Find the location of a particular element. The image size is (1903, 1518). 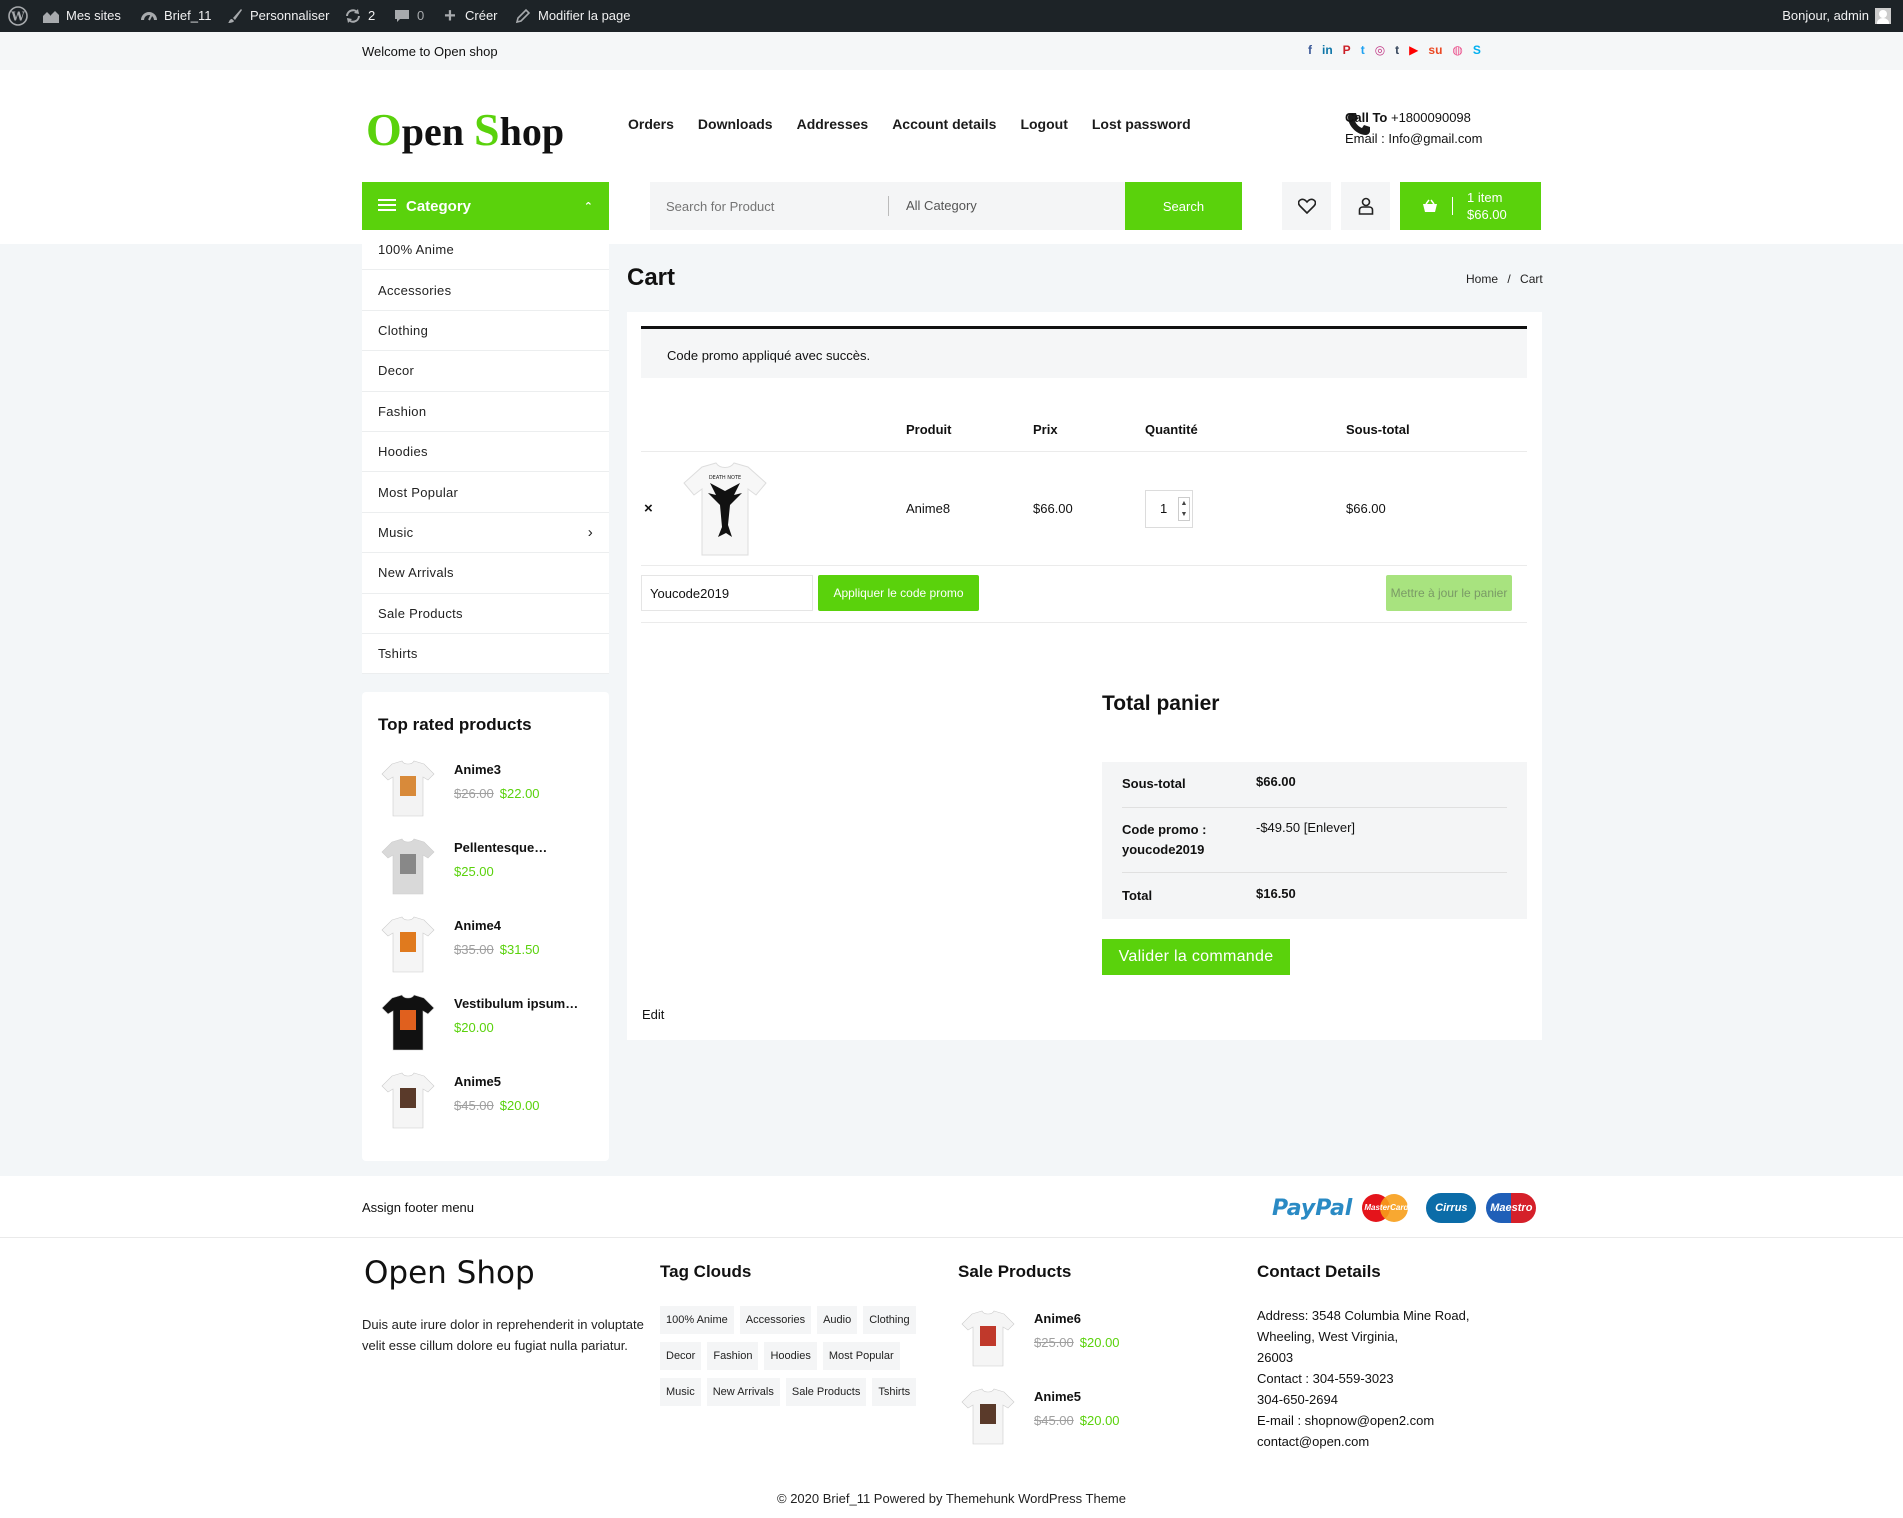

product-name: Anime6 is located at coordinates (1057, 1318).